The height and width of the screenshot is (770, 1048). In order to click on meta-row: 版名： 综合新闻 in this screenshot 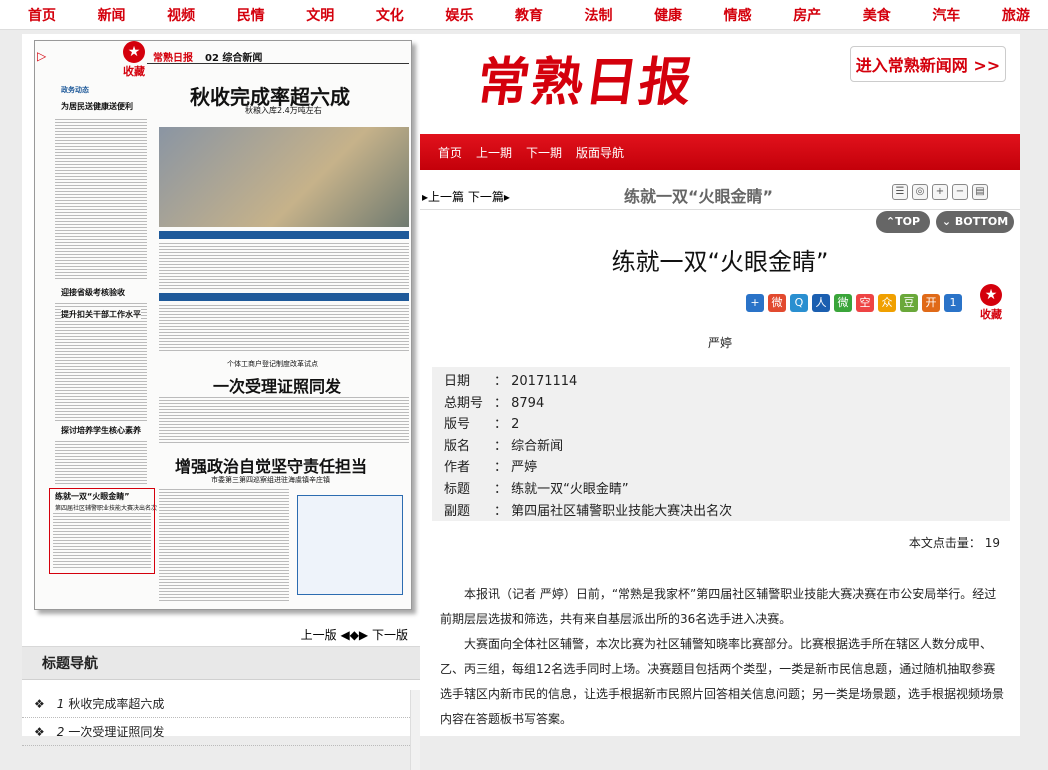, I will do `click(721, 447)`.